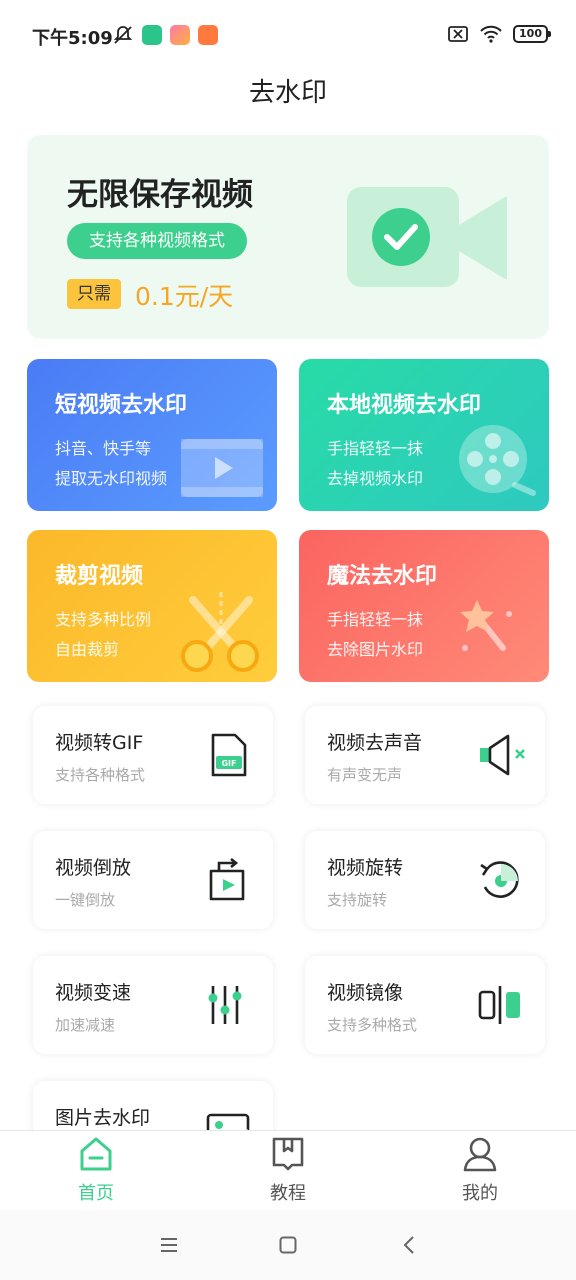 Image resolution: width=576 pixels, height=1280 pixels. Describe the element at coordinates (228, 763) in the screenshot. I see `gif-label: GIF` at that location.